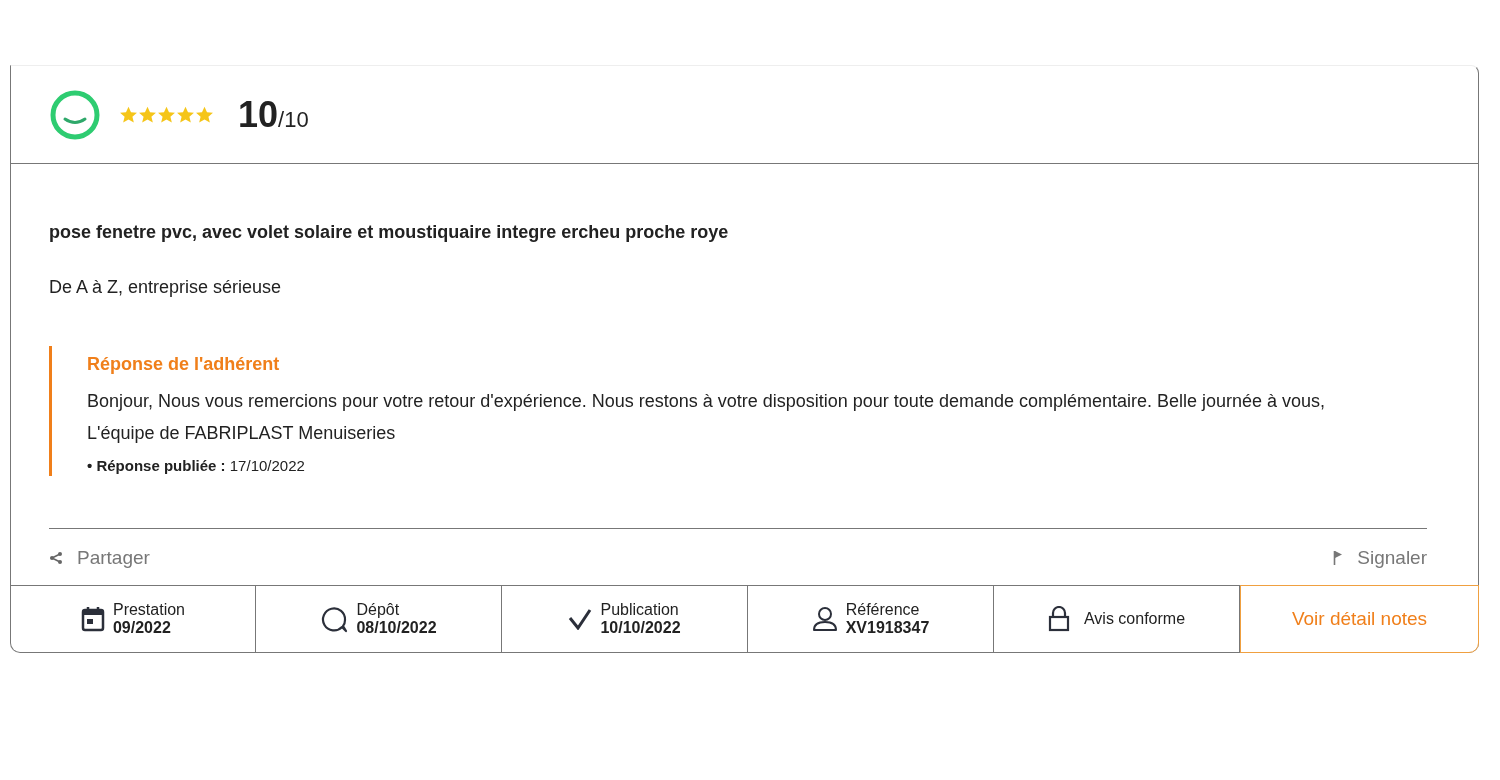  I want to click on user-icon, so click(824, 619).